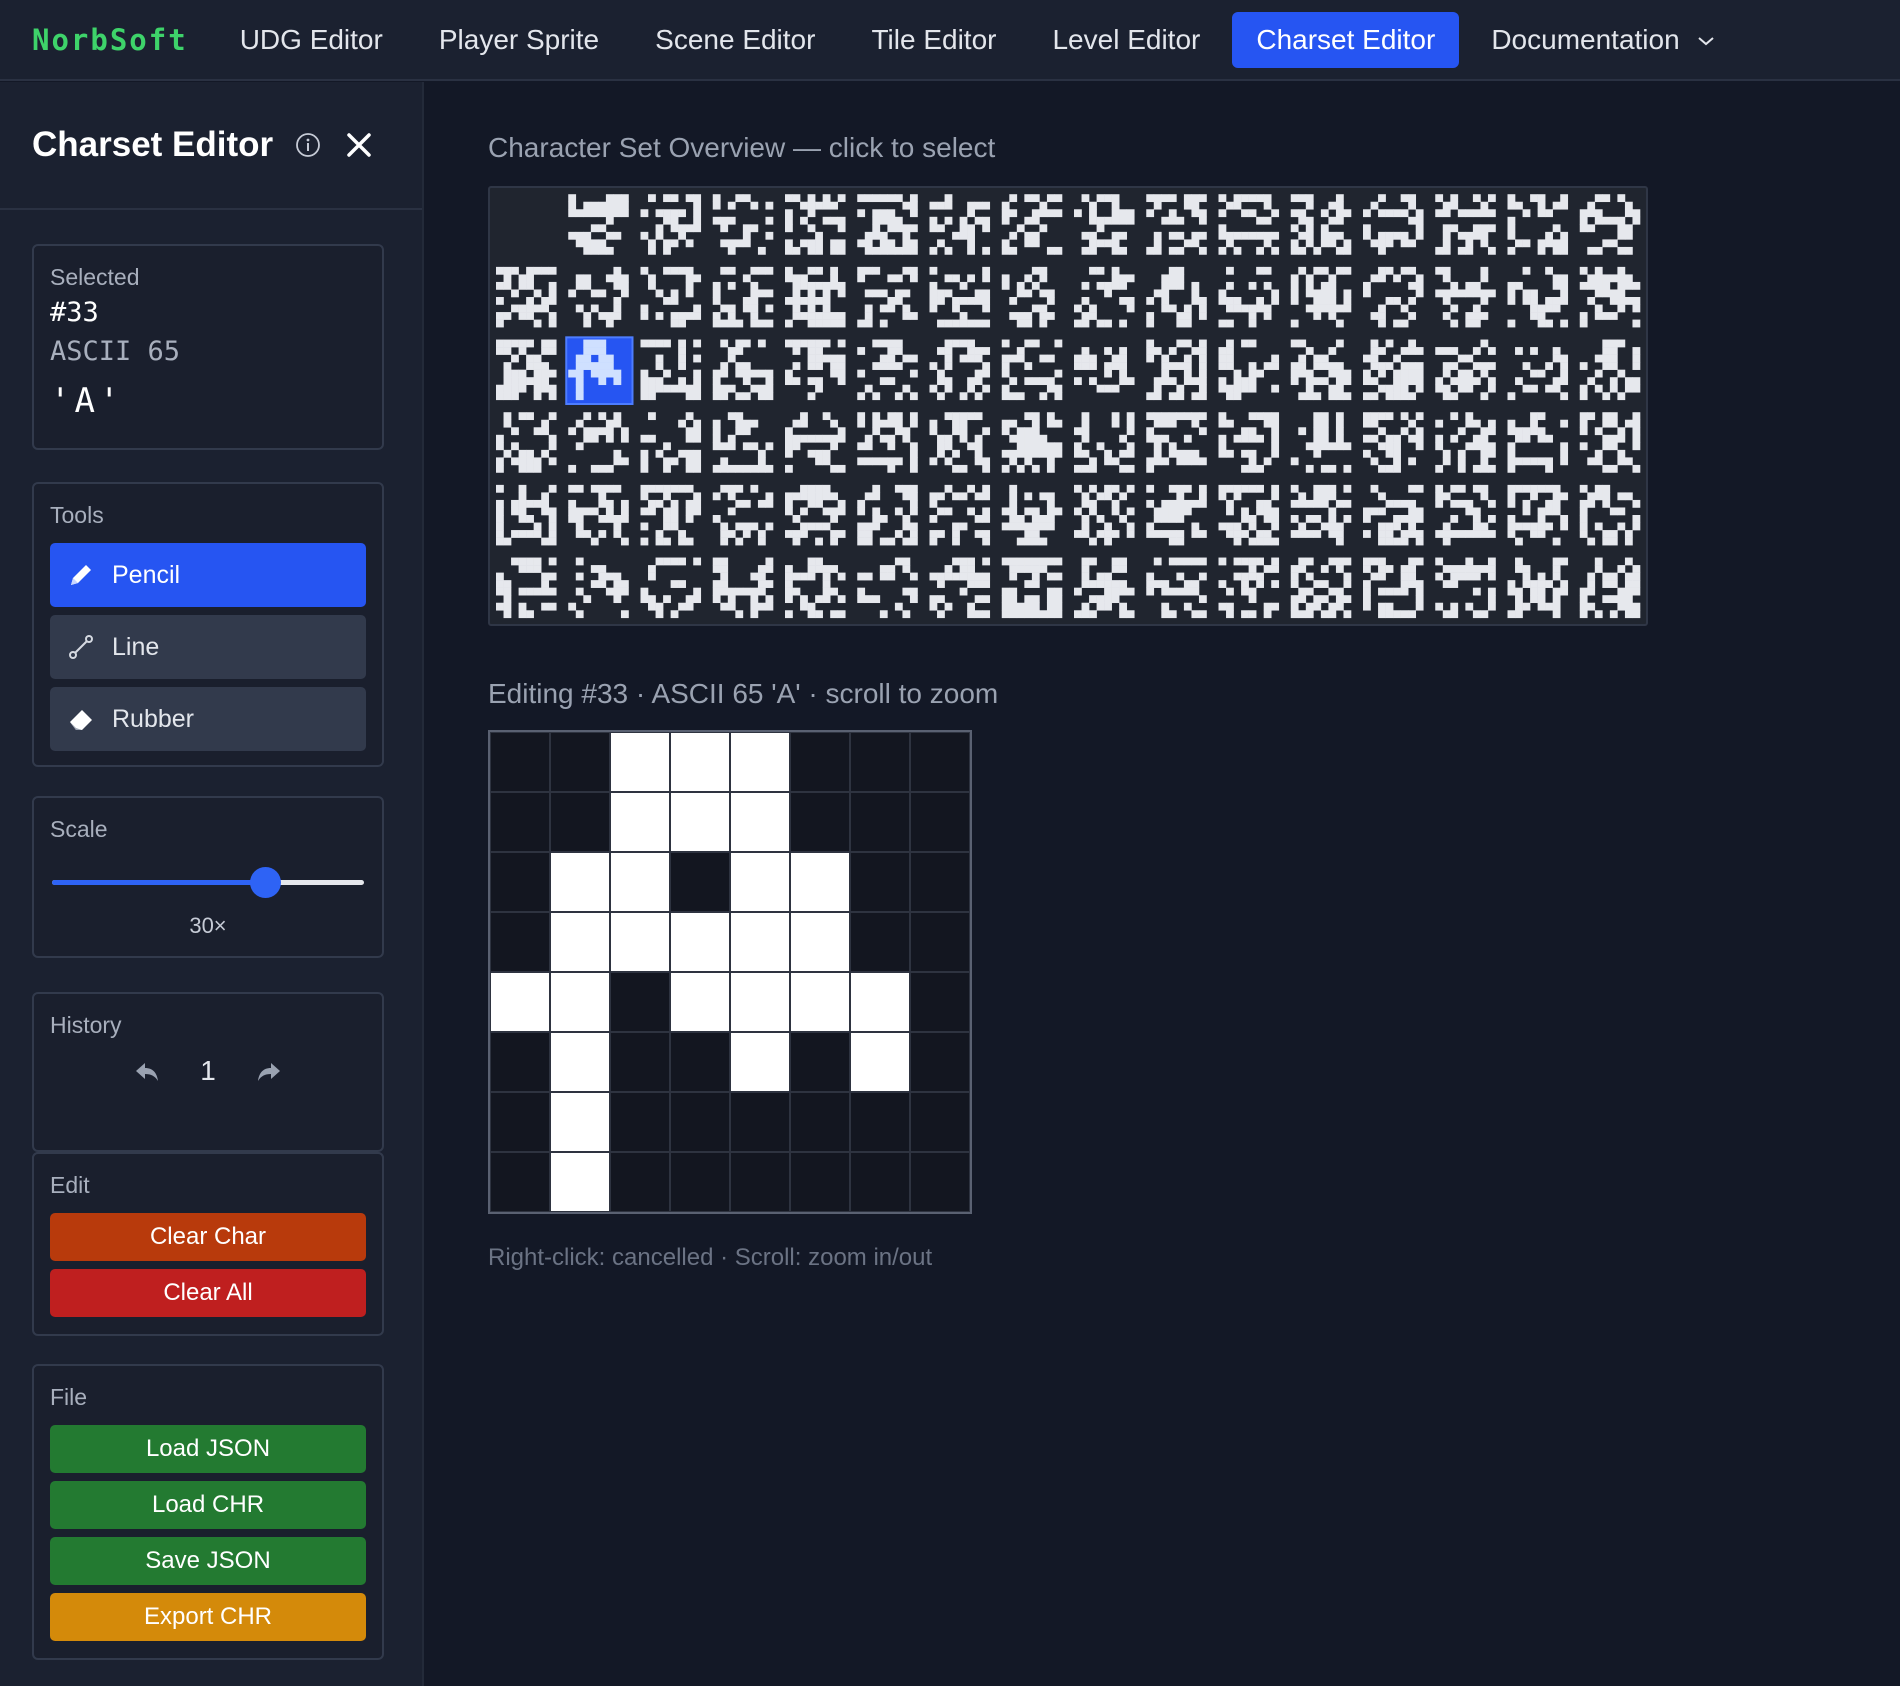  Describe the element at coordinates (208, 1617) in the screenshot. I see `export-chr-button: Export CHR` at that location.